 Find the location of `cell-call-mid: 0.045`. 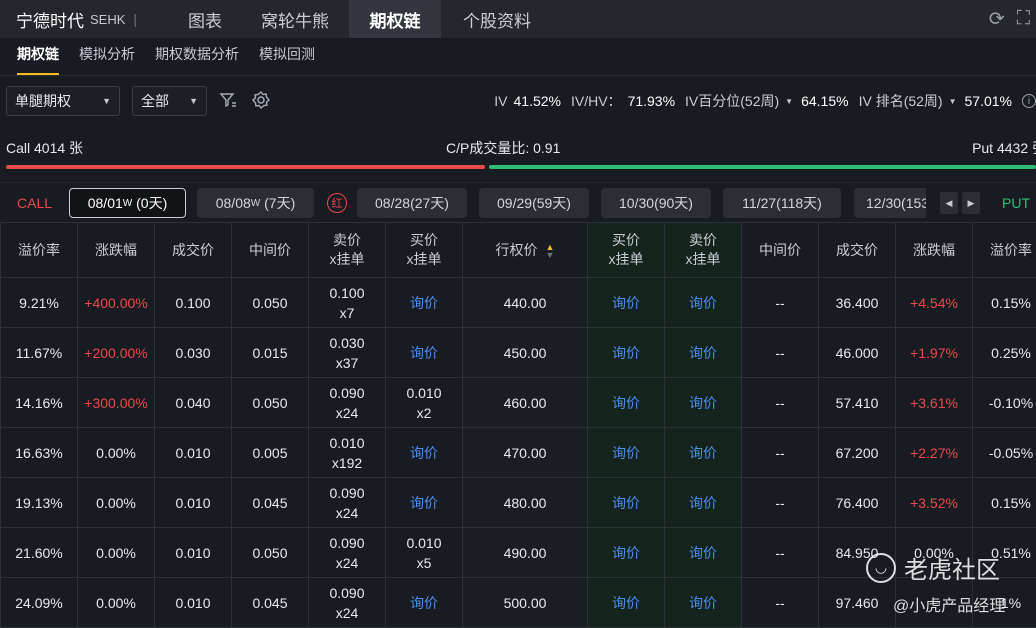

cell-call-mid: 0.045 is located at coordinates (270, 503).